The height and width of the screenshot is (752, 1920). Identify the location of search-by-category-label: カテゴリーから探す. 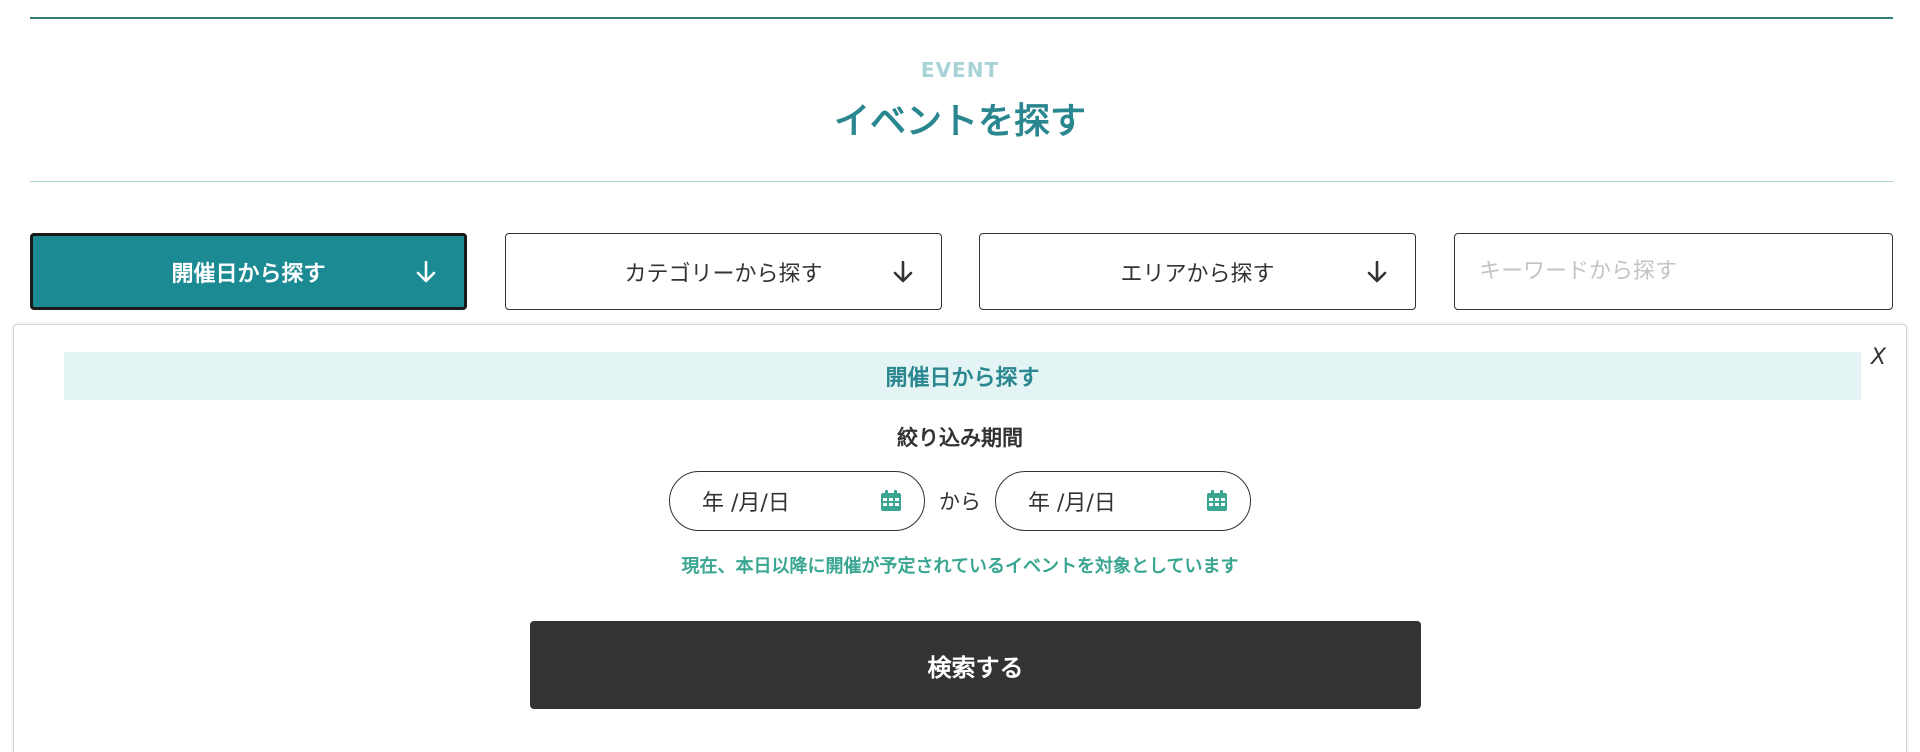
(723, 274).